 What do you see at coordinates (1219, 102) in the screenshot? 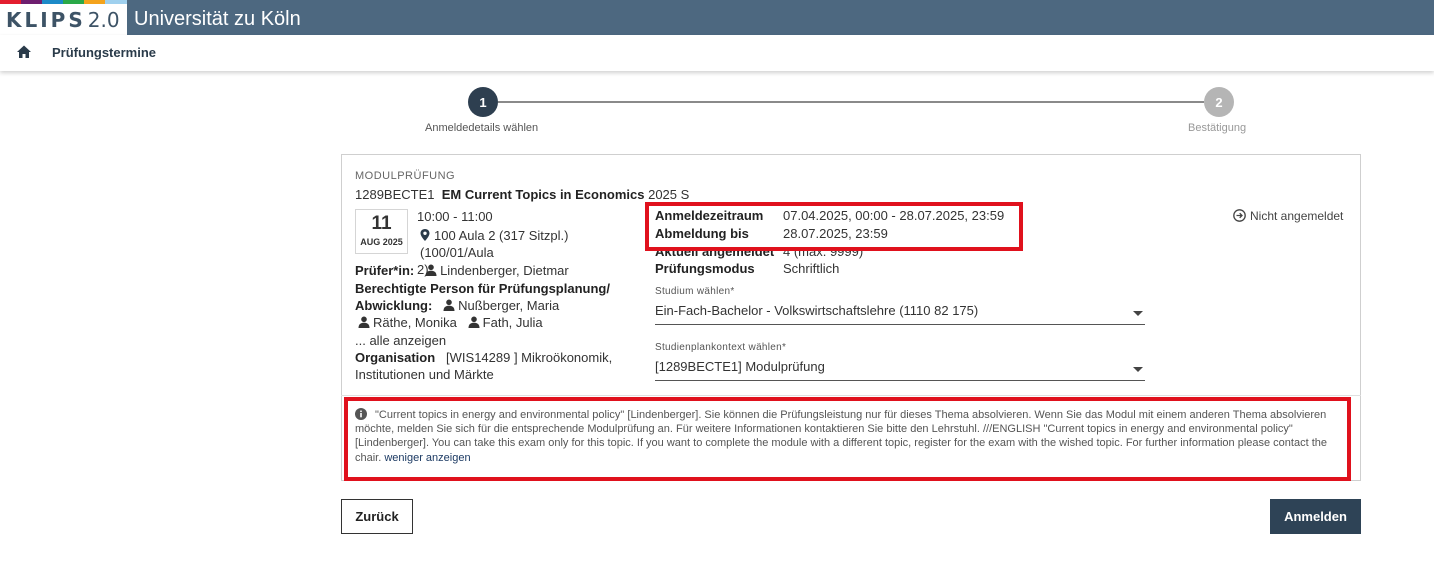
I see `step-2-indicator: 2` at bounding box center [1219, 102].